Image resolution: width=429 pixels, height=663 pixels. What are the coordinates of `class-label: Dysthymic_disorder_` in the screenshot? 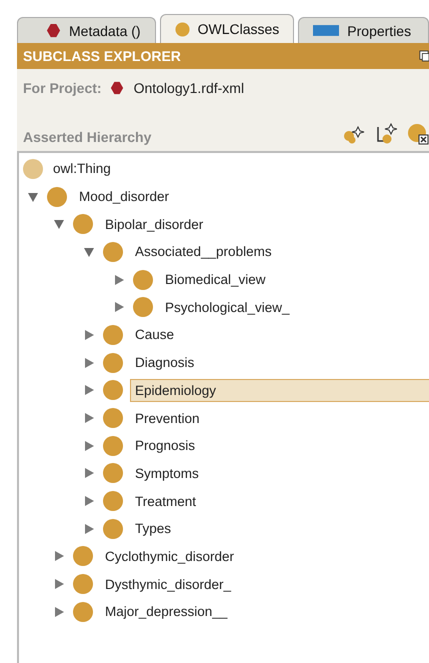 It's located at (168, 585).